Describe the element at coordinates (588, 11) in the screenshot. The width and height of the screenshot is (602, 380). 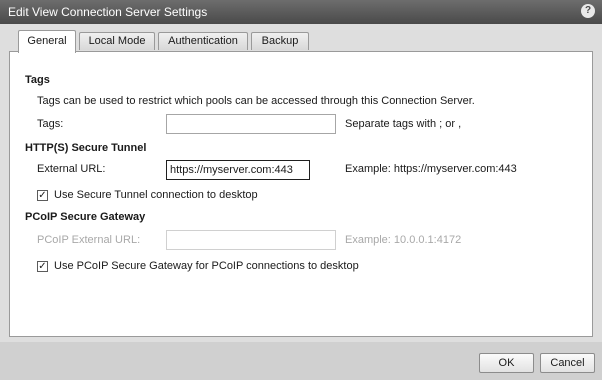
I see `question-icon: ?` at that location.